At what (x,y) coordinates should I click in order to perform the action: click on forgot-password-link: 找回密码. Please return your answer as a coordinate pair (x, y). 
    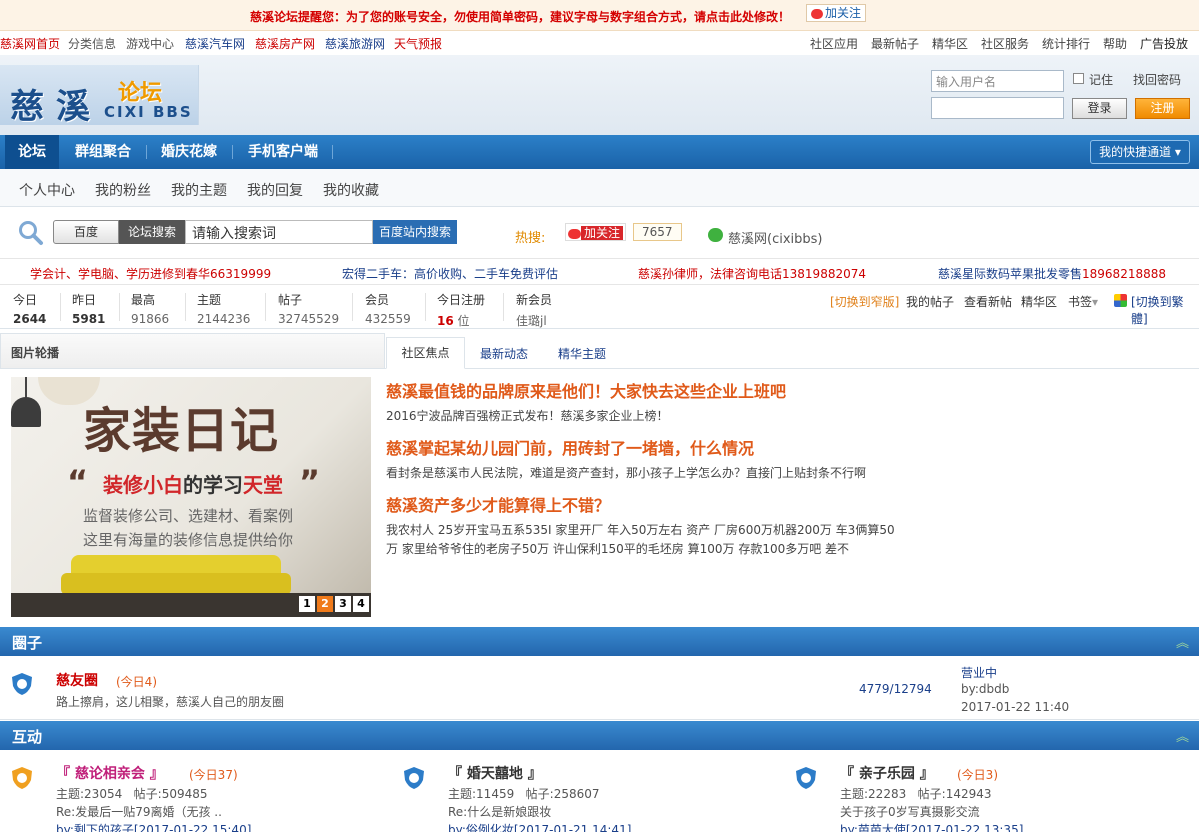
    Looking at the image, I should click on (1157, 79).